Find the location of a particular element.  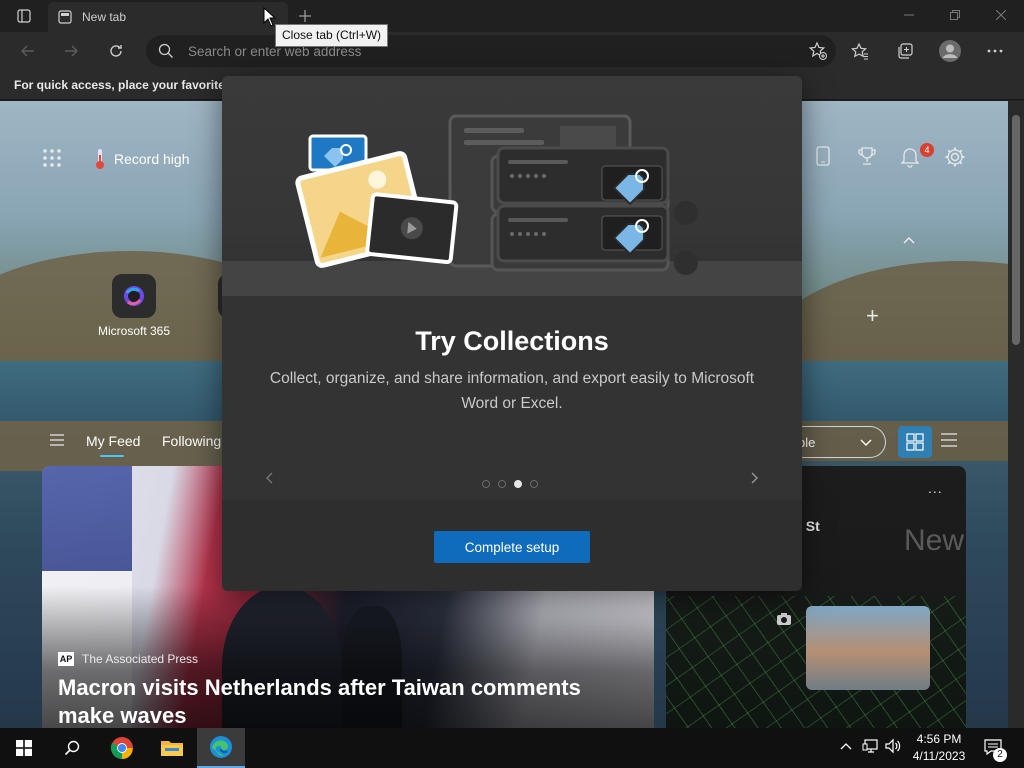

news-source-logo: AP is located at coordinates (66, 659).